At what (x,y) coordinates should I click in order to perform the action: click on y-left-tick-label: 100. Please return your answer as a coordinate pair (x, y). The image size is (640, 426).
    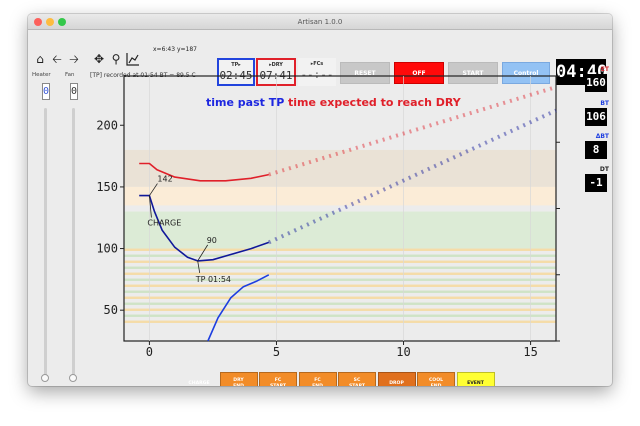
    Looking at the image, I should click on (107, 249).